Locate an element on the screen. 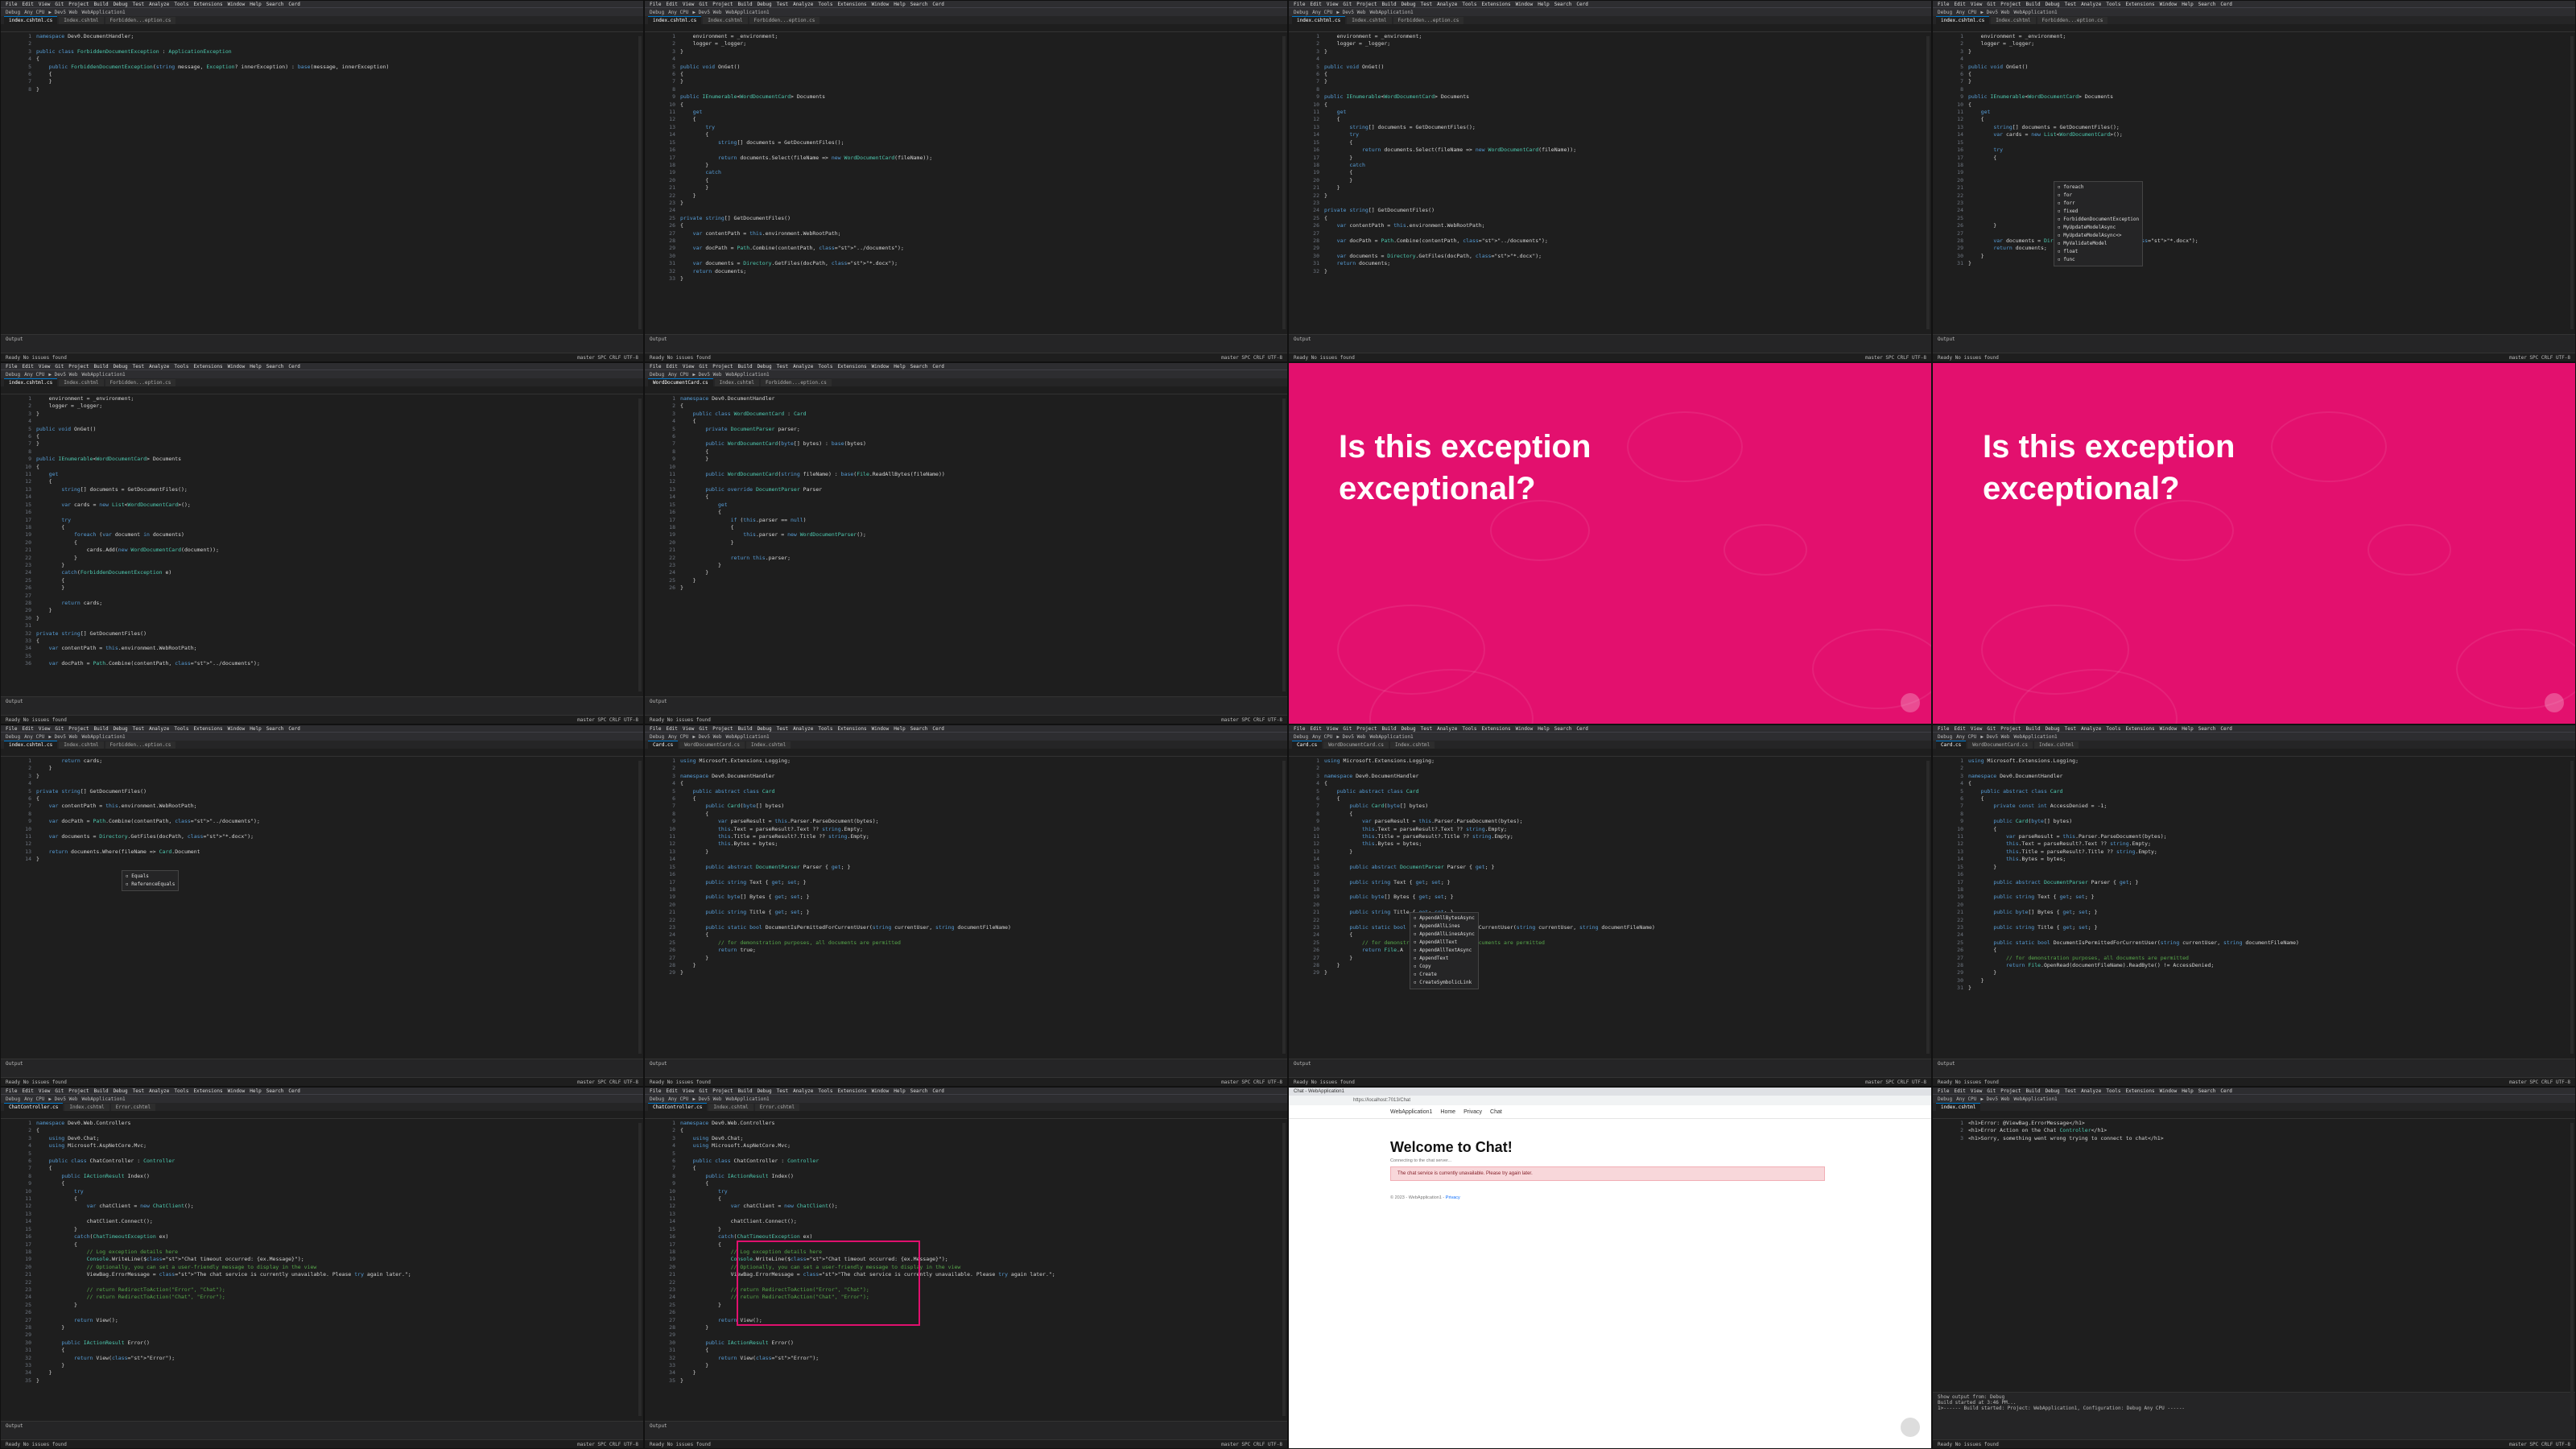 The width and height of the screenshot is (2576, 1449). menu-item-cerd: Cerd is located at coordinates (2225, 1091).